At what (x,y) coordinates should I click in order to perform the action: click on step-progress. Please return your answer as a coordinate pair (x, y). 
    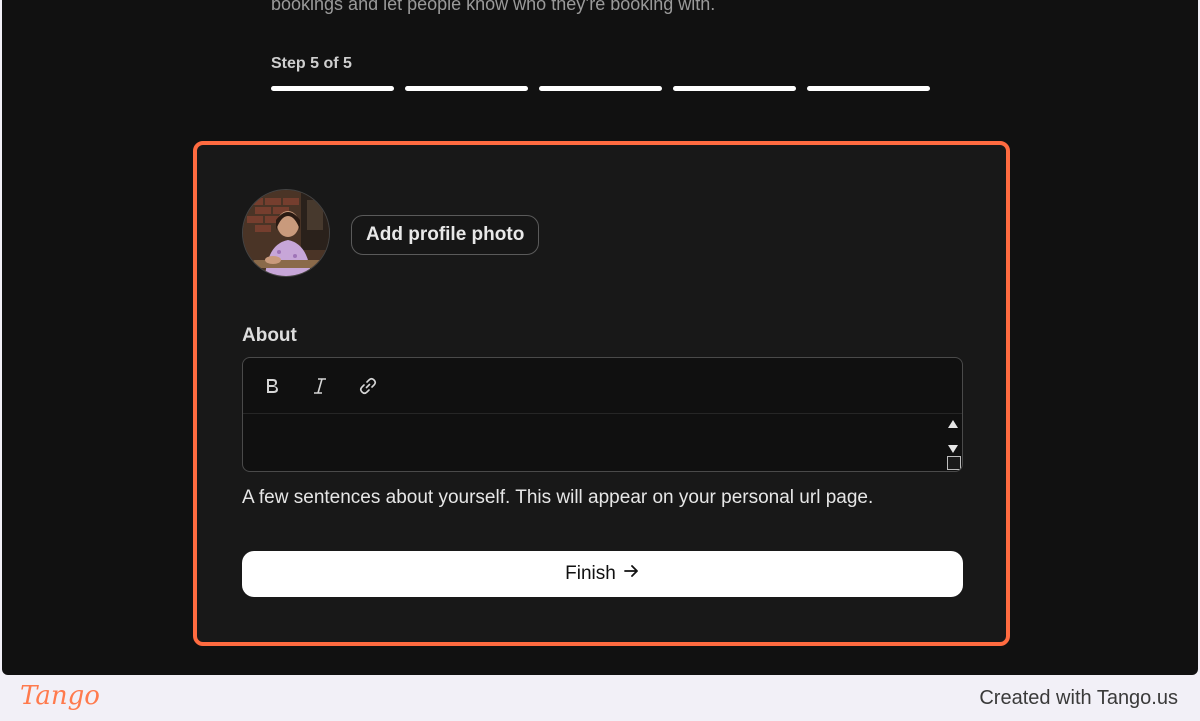
    Looking at the image, I should click on (600, 88).